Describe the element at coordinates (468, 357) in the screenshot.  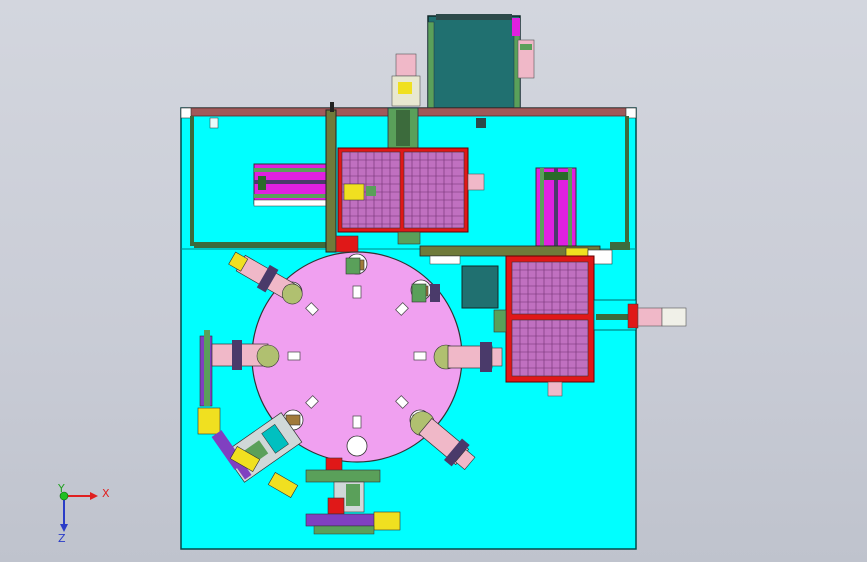
I see `station-right` at that location.